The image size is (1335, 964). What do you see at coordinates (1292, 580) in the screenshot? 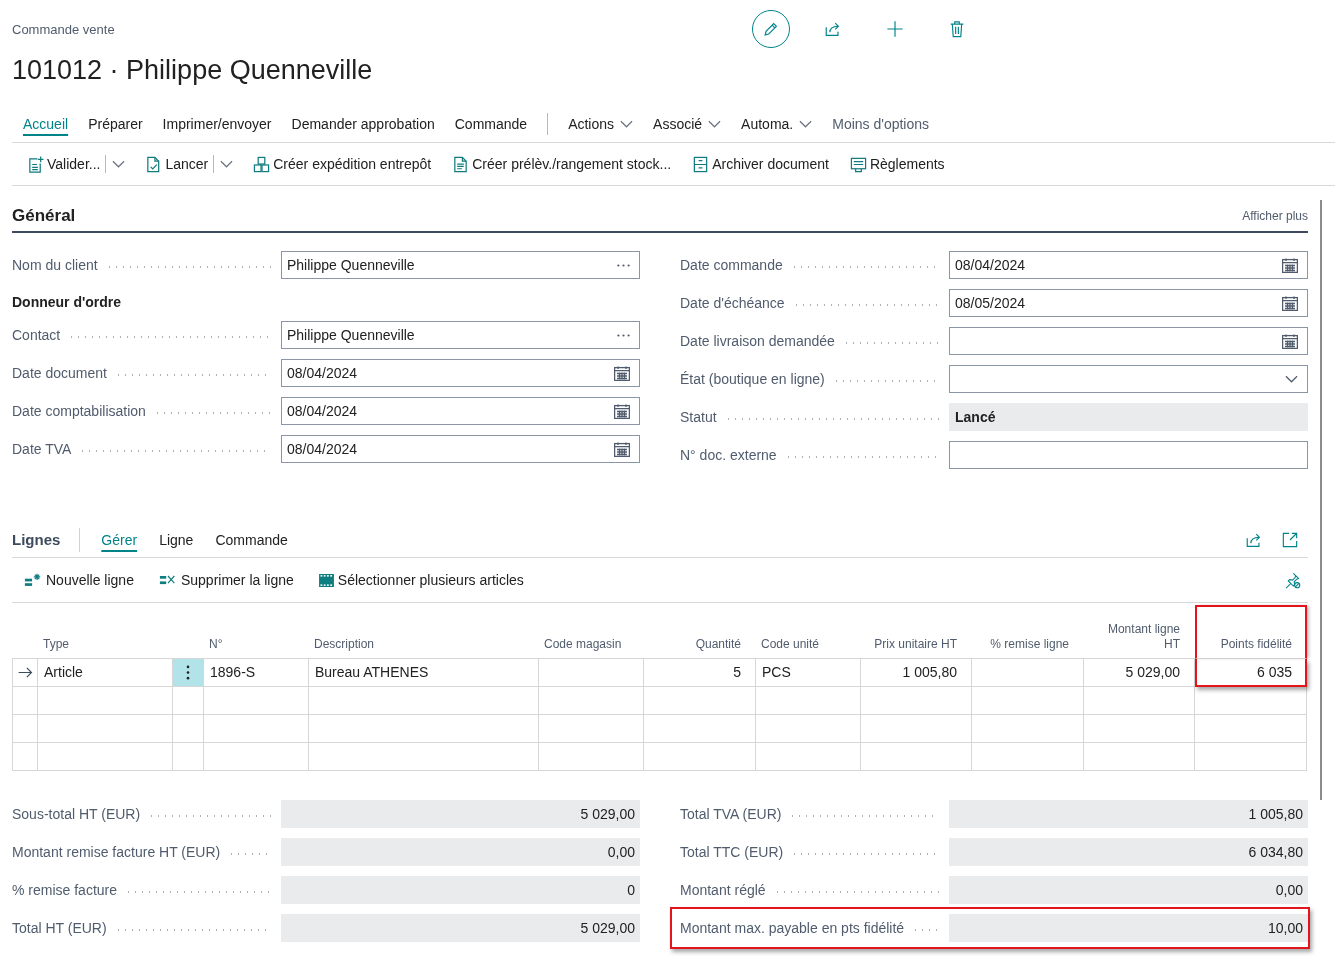
I see `pin-icon` at bounding box center [1292, 580].